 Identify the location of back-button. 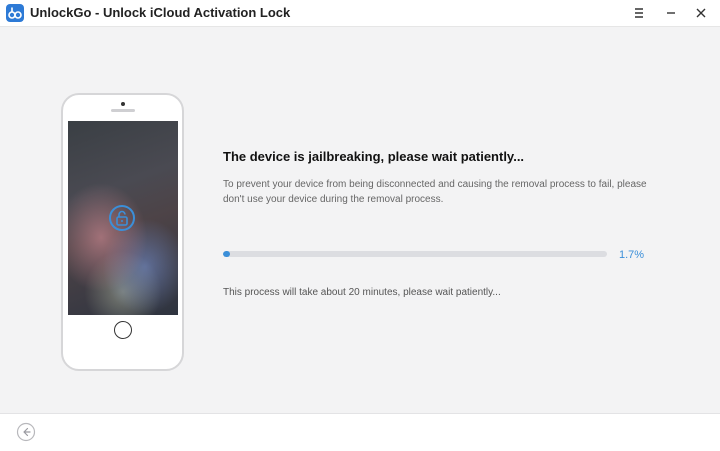
(26, 432).